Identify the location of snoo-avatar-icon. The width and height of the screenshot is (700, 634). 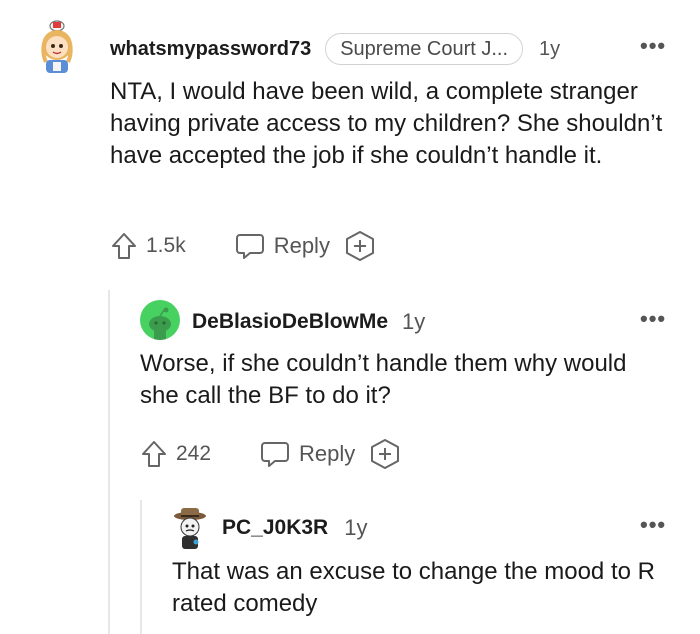
(160, 323).